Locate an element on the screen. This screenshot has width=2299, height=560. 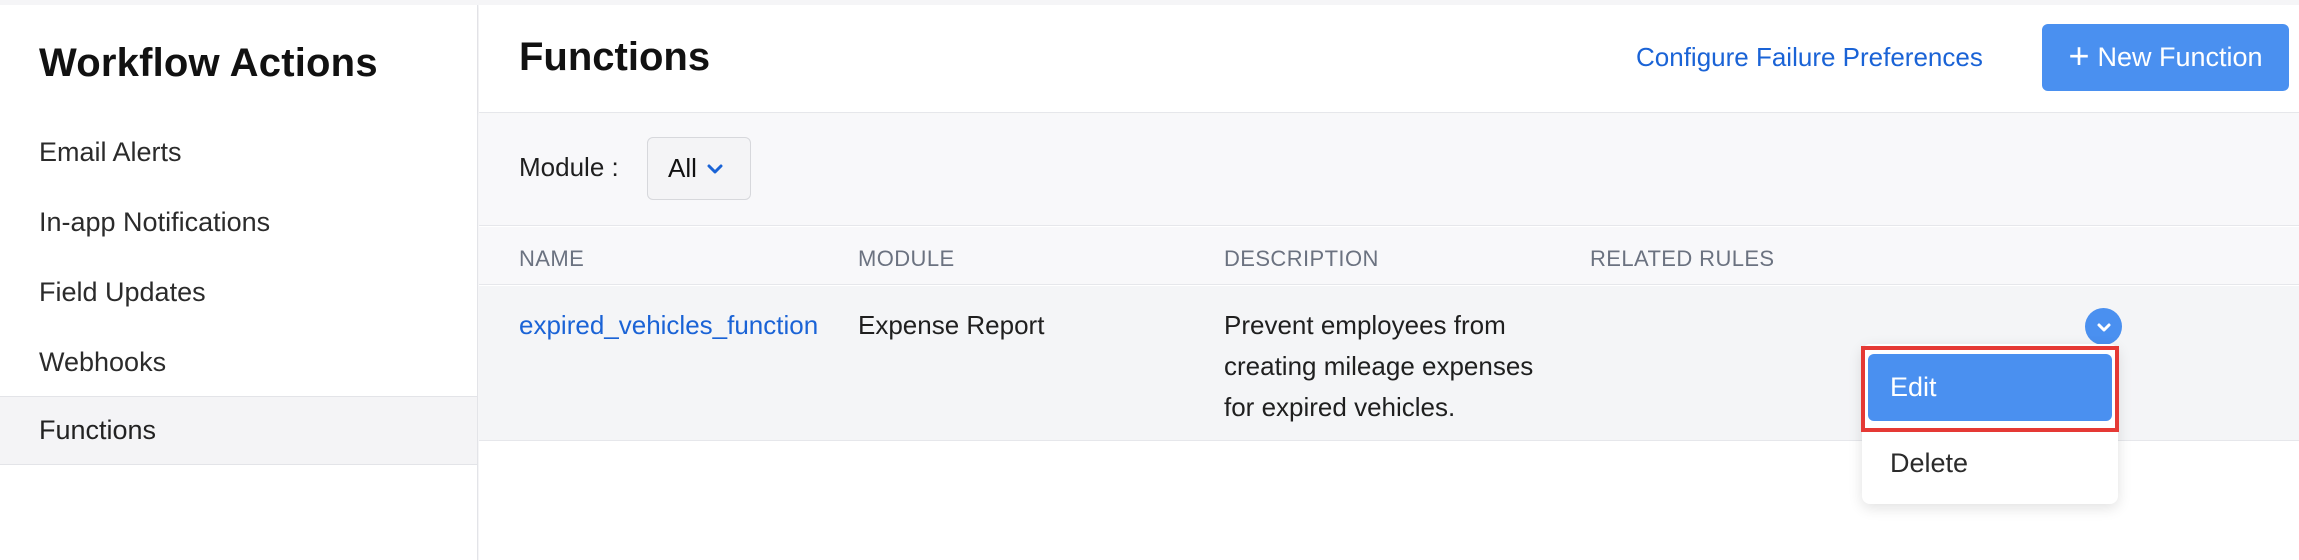
module-filter-label: Module : is located at coordinates (569, 167).